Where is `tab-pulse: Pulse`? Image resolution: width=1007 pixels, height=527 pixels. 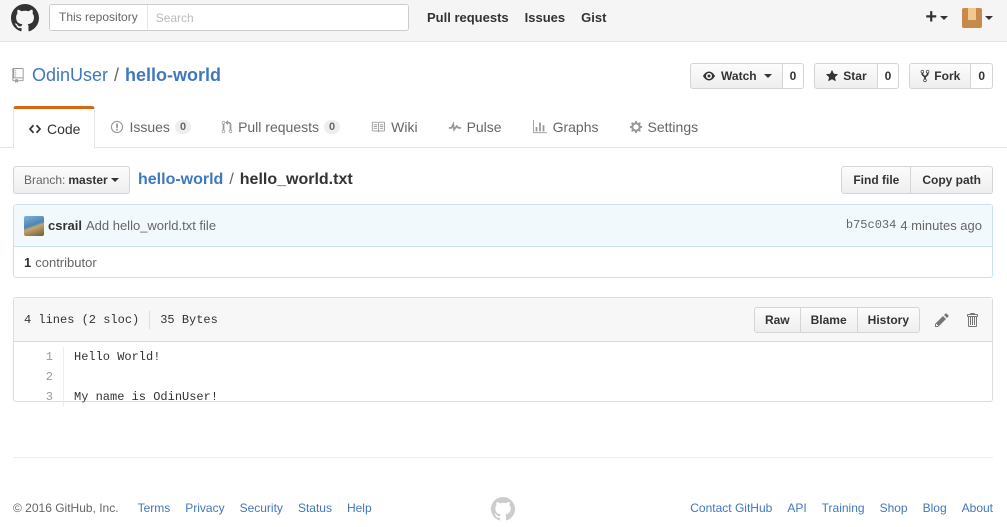 tab-pulse: Pulse is located at coordinates (475, 126).